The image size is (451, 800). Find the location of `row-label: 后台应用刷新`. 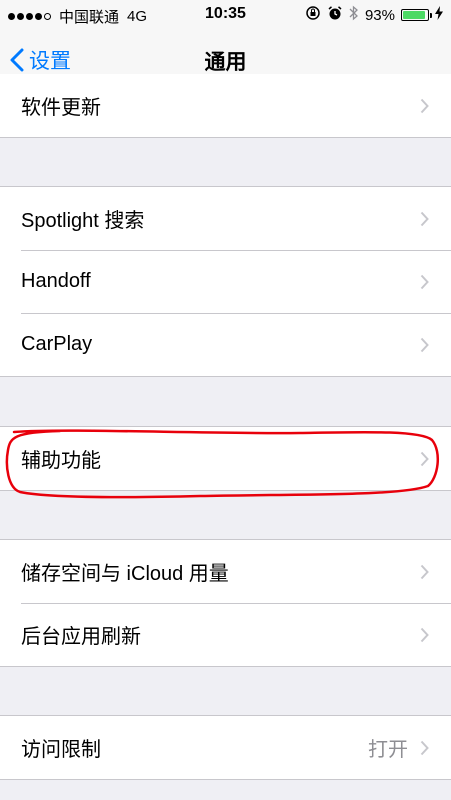

row-label: 后台应用刷新 is located at coordinates (81, 637).